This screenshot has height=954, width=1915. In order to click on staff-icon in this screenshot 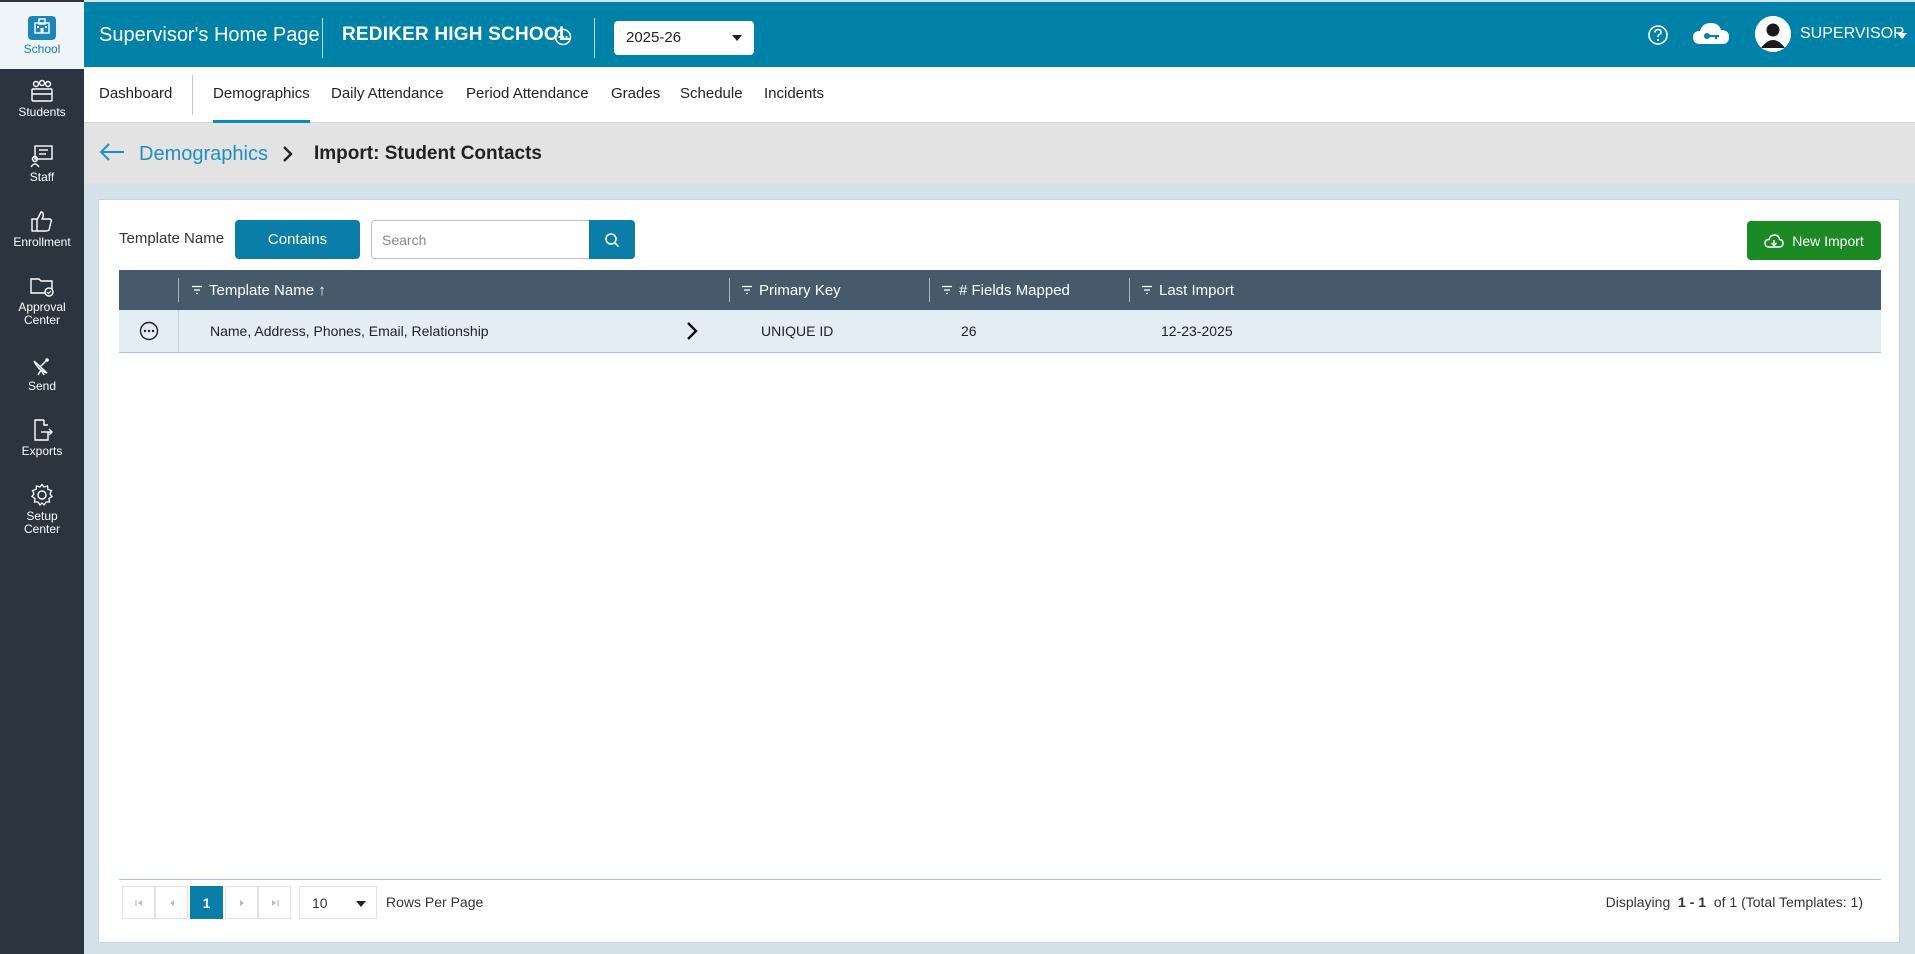, I will do `click(41, 156)`.